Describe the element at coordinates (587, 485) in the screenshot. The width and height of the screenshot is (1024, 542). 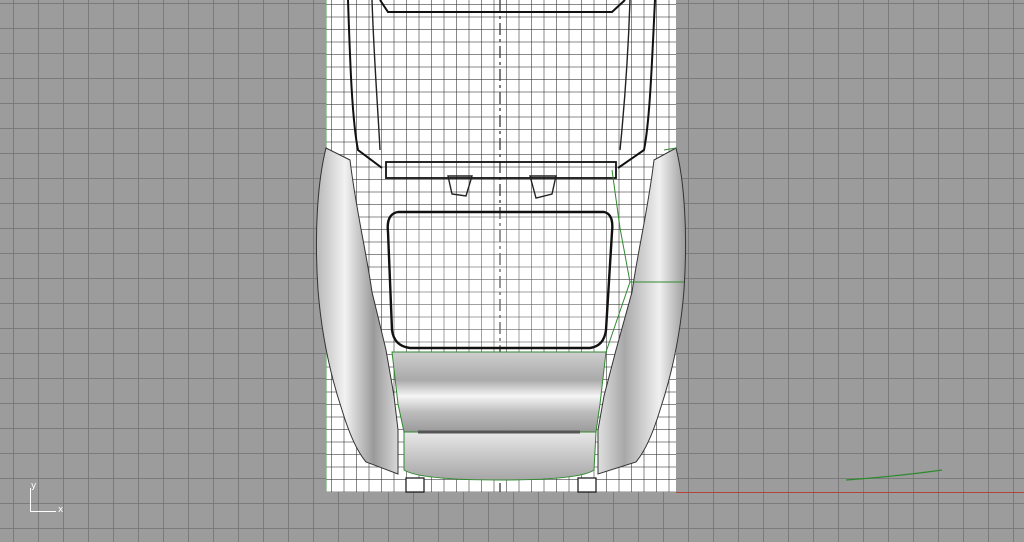
I see `right-rear-tire` at that location.